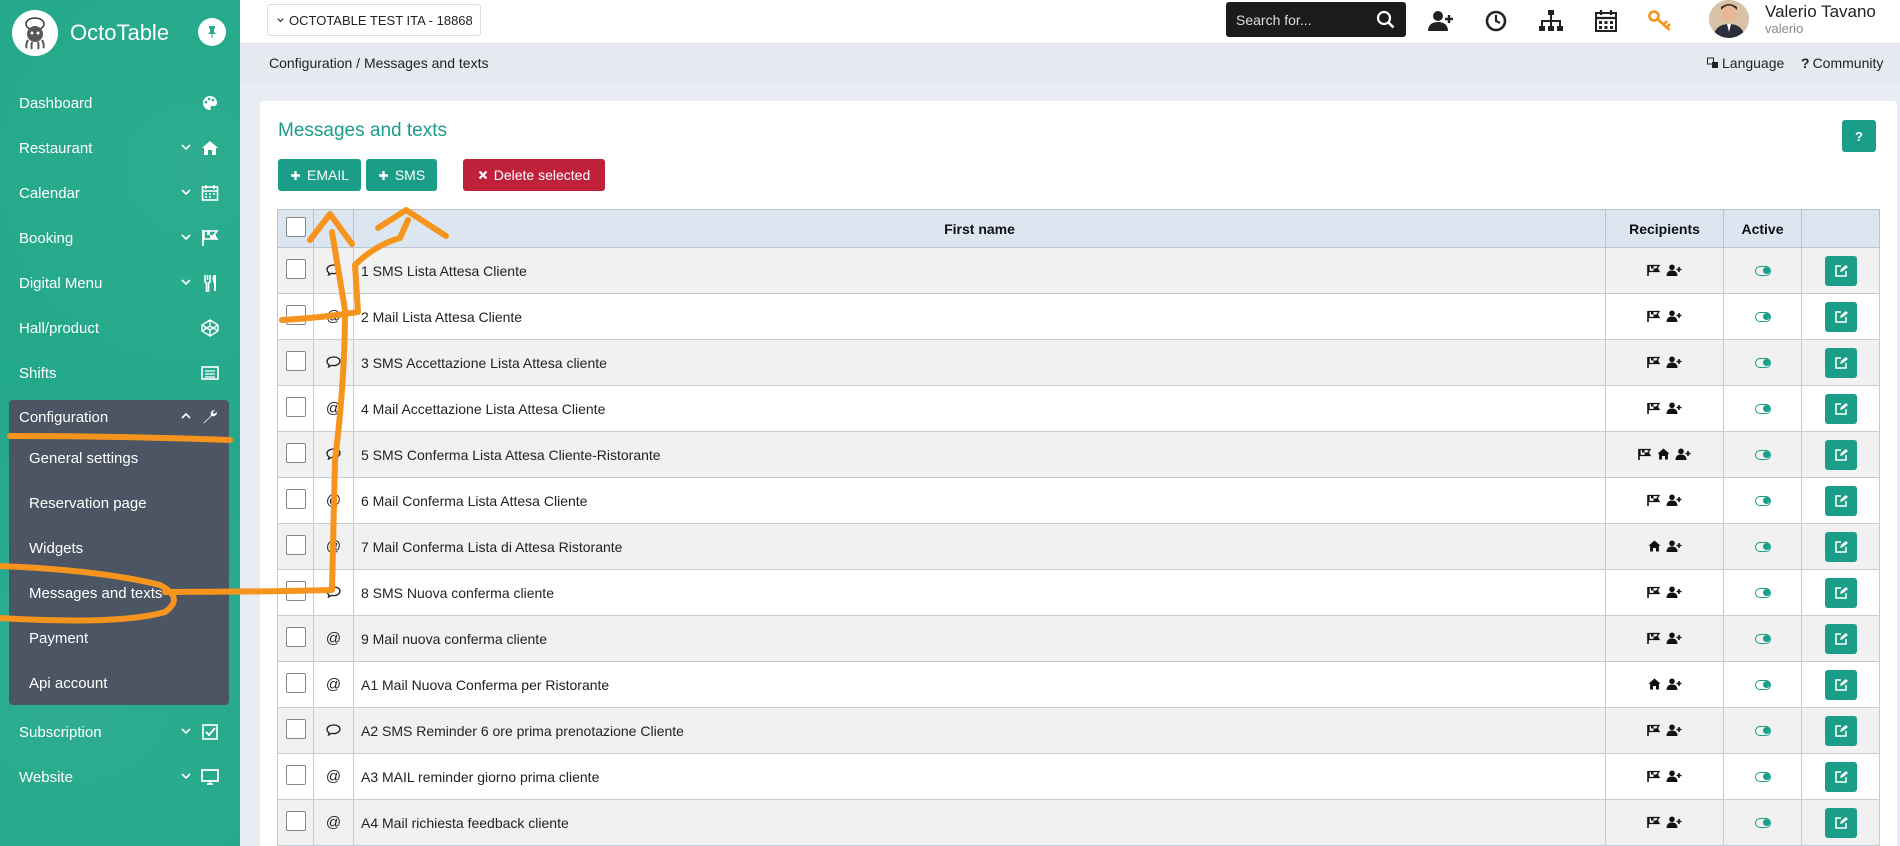 Image resolution: width=1900 pixels, height=846 pixels. What do you see at coordinates (88, 503) in the screenshot?
I see `submenu-item-reservation-page: Reservation page` at bounding box center [88, 503].